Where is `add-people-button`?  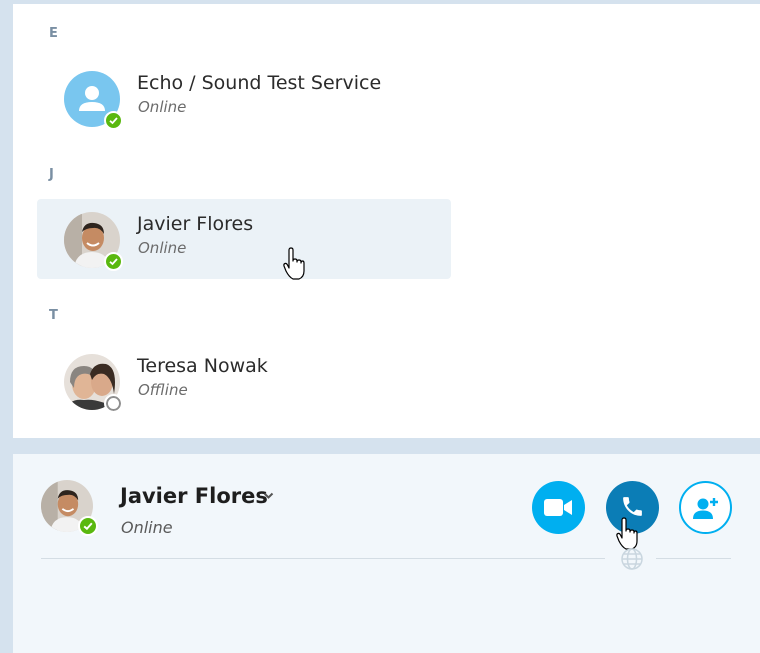 add-people-button is located at coordinates (705, 507).